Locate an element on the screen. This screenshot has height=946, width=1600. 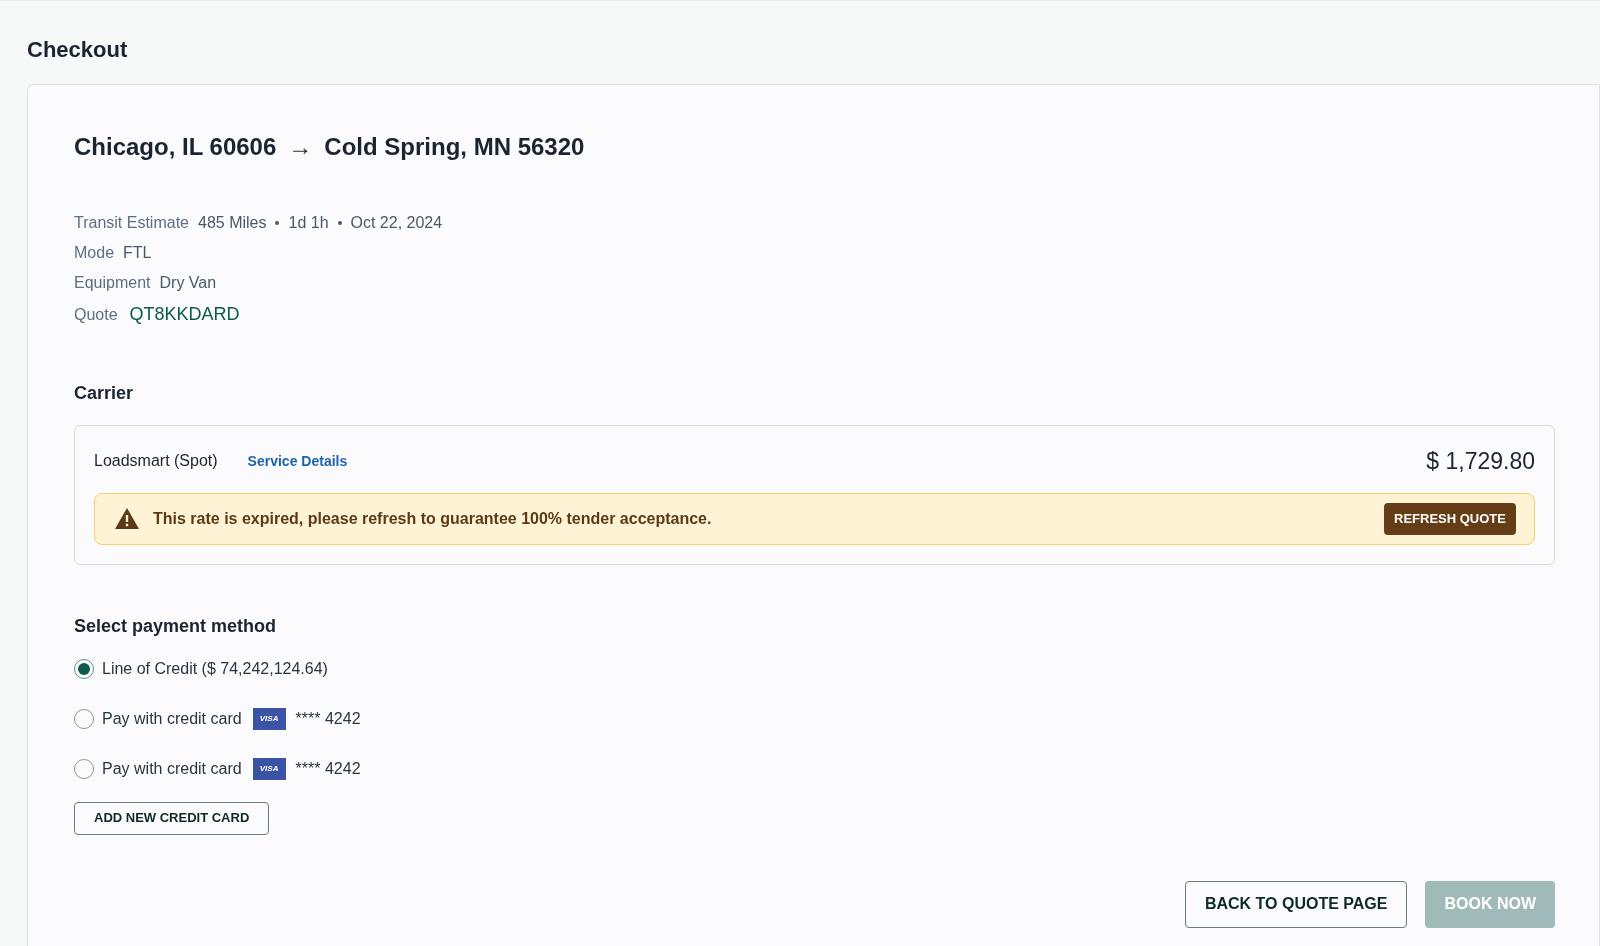
page-title: Checkout is located at coordinates (78, 50).